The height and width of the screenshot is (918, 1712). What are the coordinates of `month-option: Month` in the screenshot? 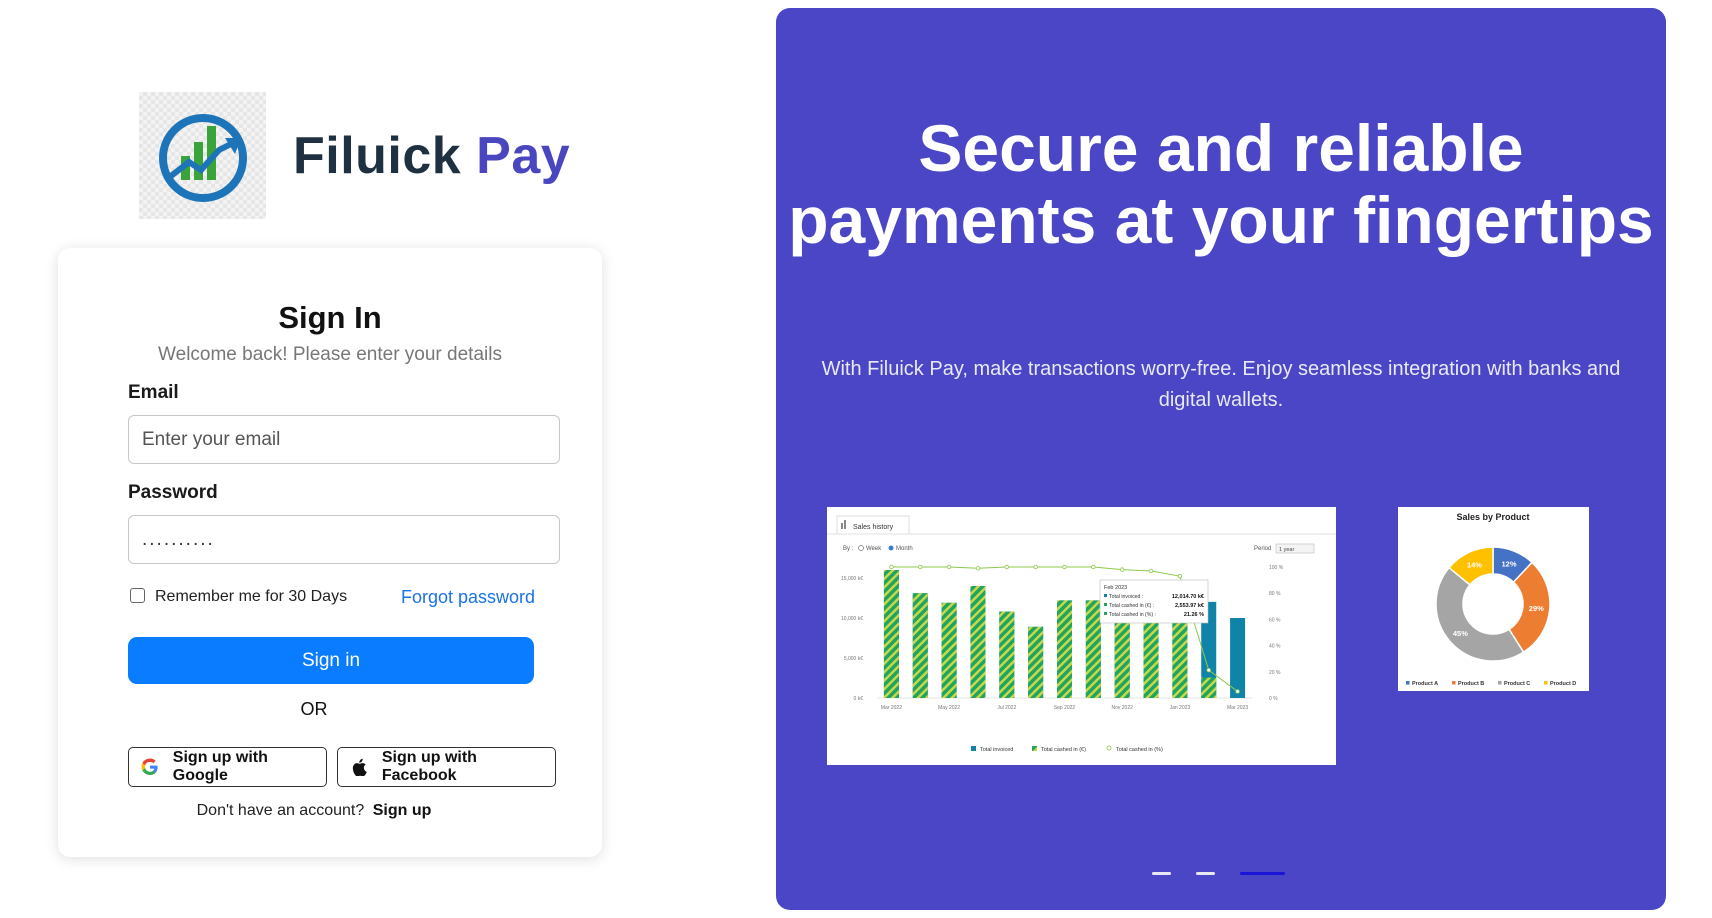 It's located at (904, 549).